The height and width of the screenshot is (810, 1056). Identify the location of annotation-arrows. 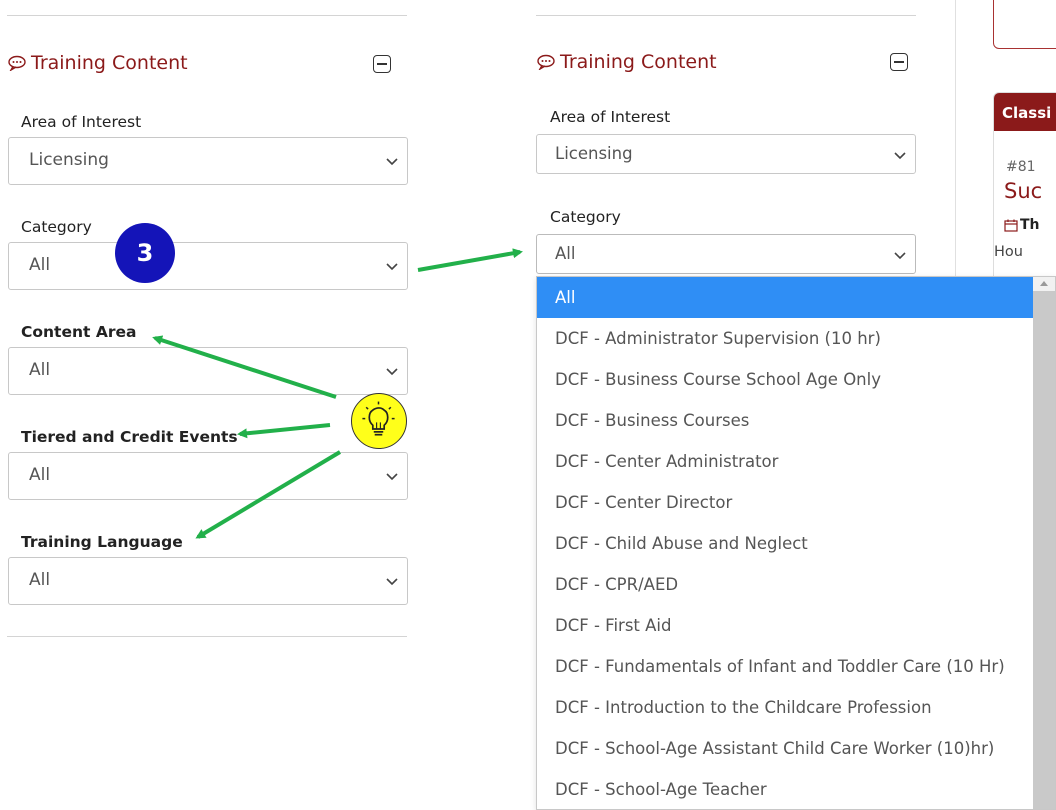
(337, 393).